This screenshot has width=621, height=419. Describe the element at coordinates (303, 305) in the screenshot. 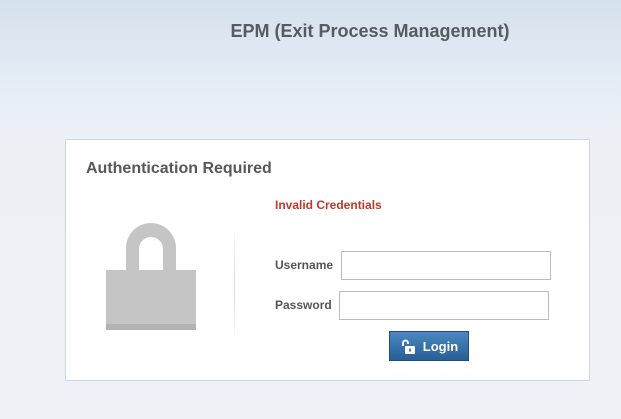

I see `password-label: Password` at that location.